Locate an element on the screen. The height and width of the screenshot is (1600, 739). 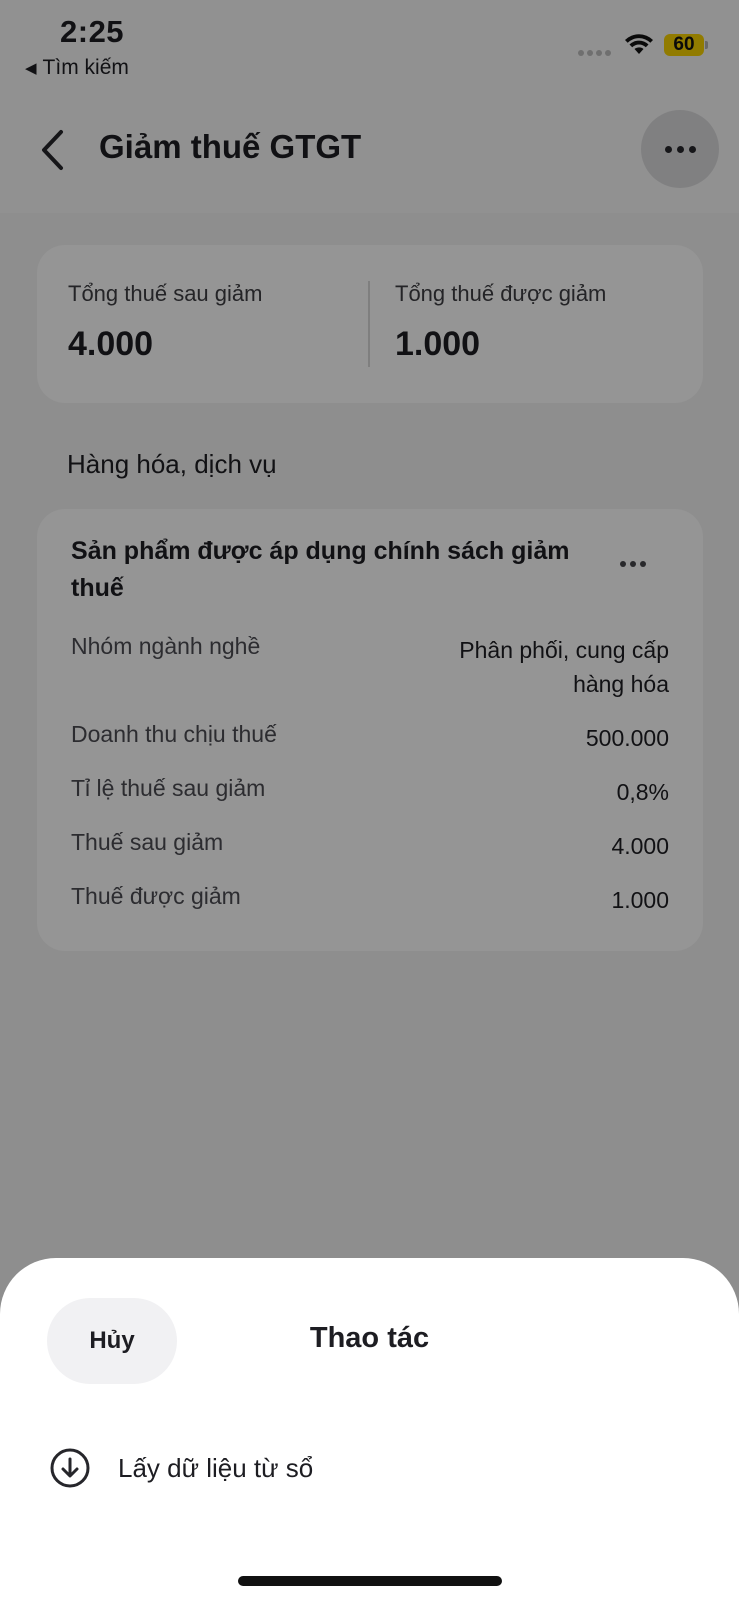
fetch-data-from-book-action: Lấy dữ liệu từ sổ is located at coordinates (368, 1468).